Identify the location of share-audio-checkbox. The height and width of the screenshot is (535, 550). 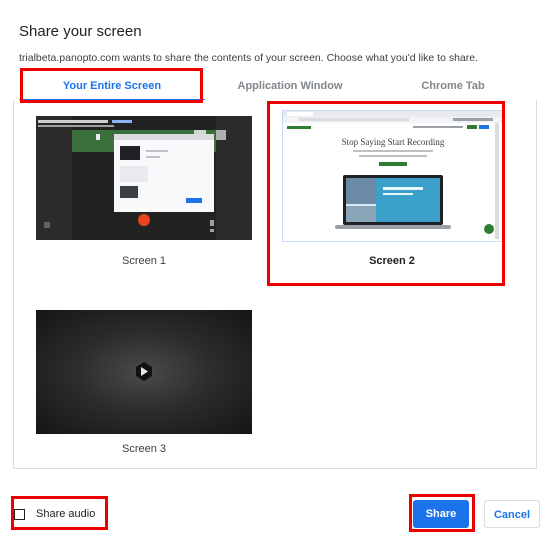
(19, 514).